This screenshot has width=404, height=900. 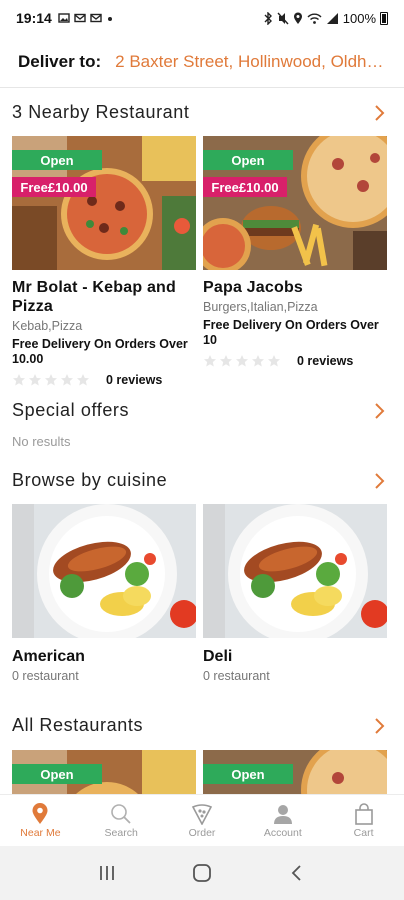 What do you see at coordinates (359, 18) in the screenshot?
I see `battery-percent: 100%` at bounding box center [359, 18].